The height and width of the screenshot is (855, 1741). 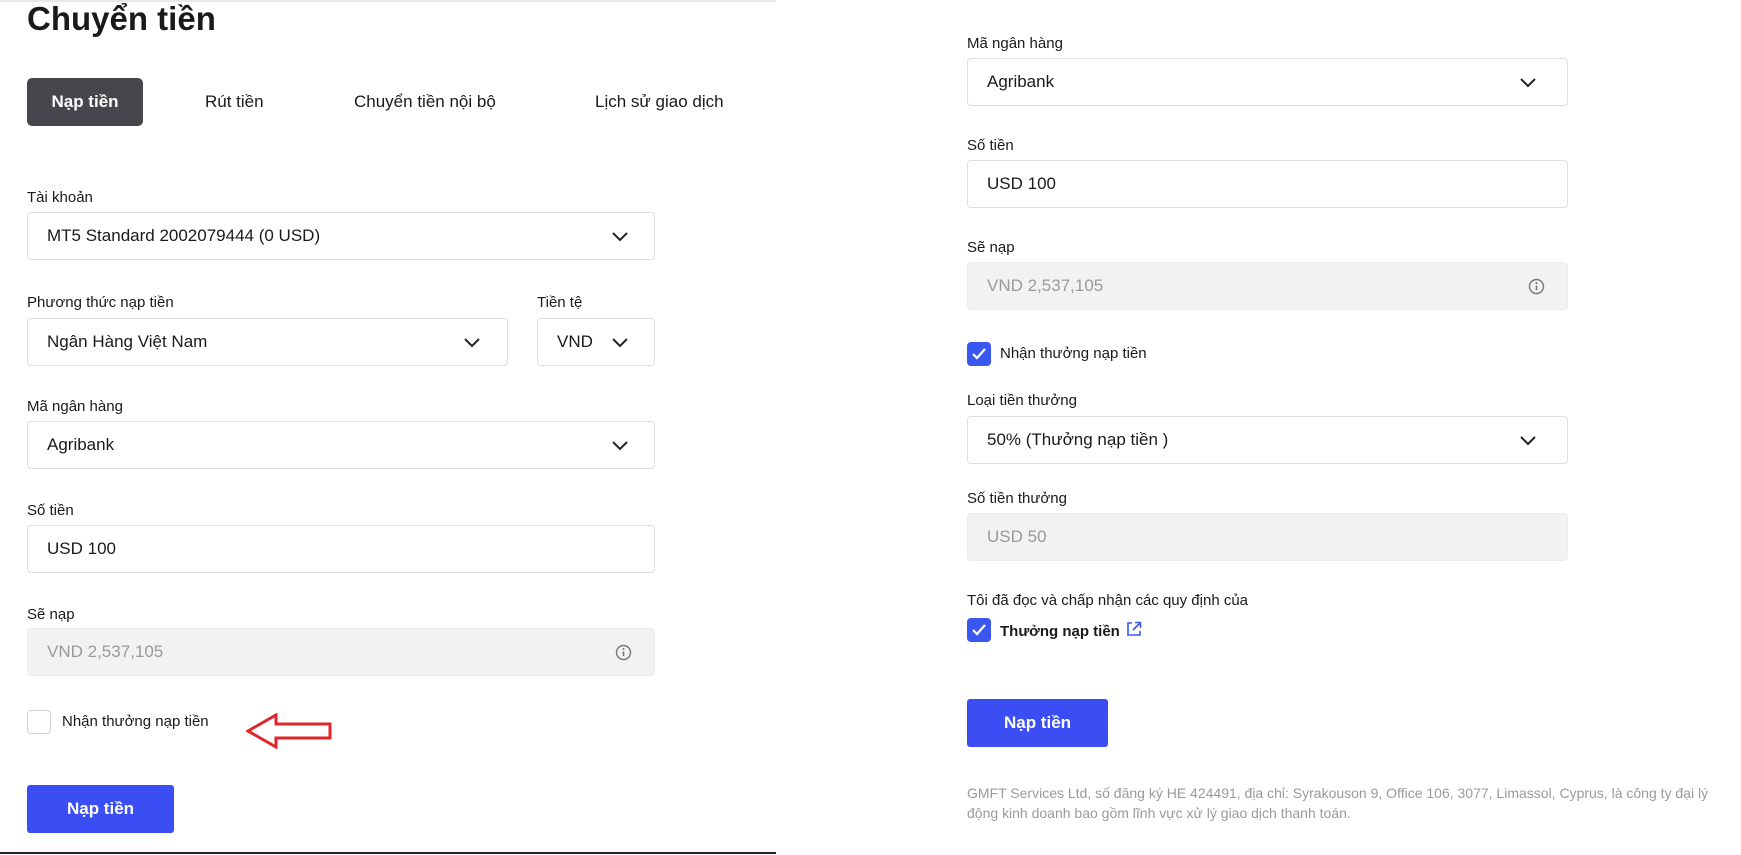 What do you see at coordinates (1060, 631) in the screenshot?
I see `terms-link-label: Thưởng nạp tiền` at bounding box center [1060, 631].